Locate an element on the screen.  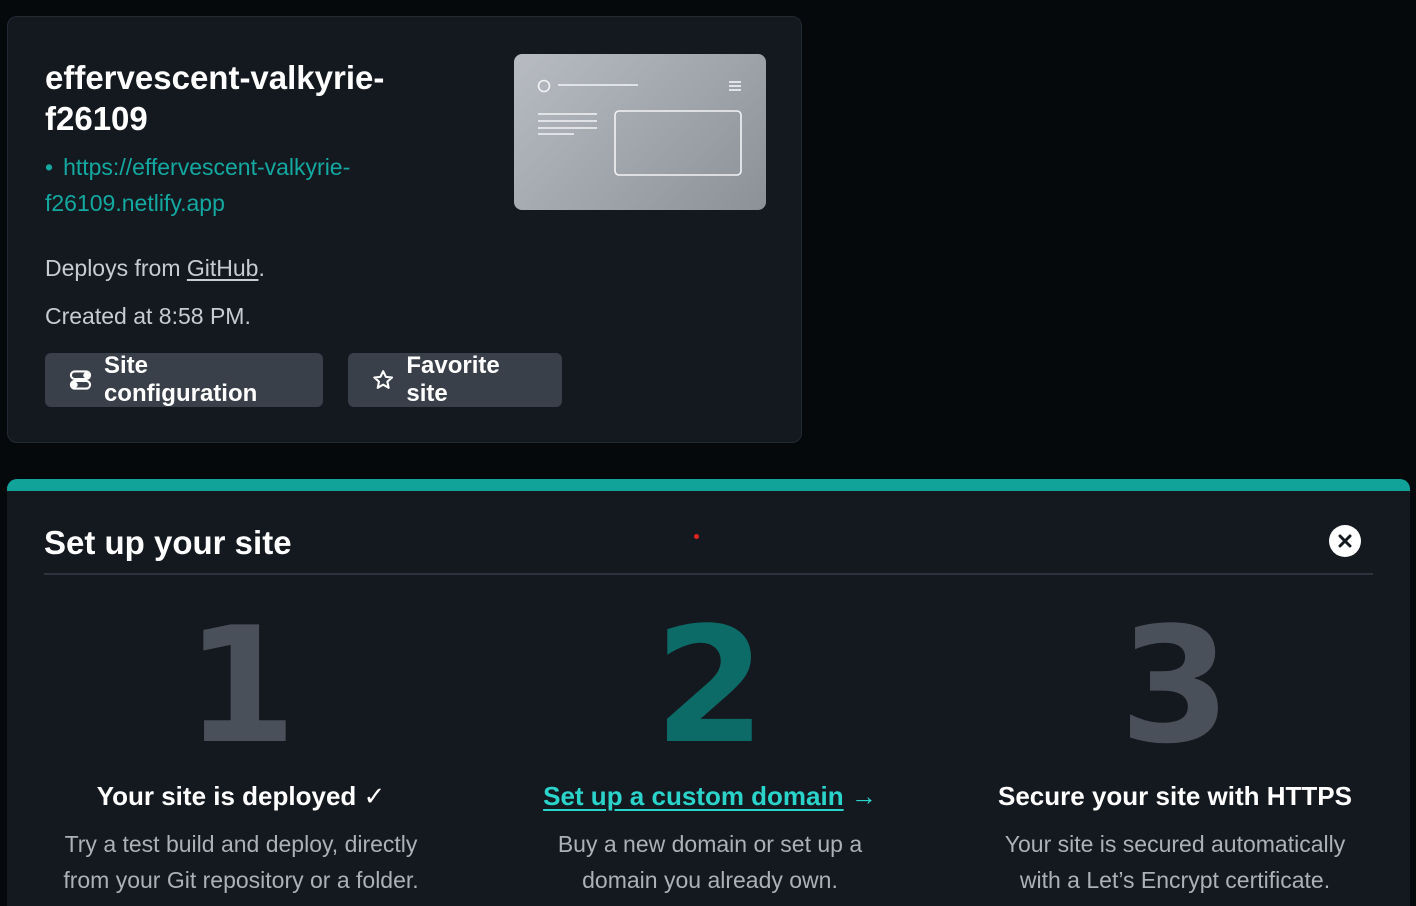
custom-domain-link: Set up a custom domain is located at coordinates (693, 796).